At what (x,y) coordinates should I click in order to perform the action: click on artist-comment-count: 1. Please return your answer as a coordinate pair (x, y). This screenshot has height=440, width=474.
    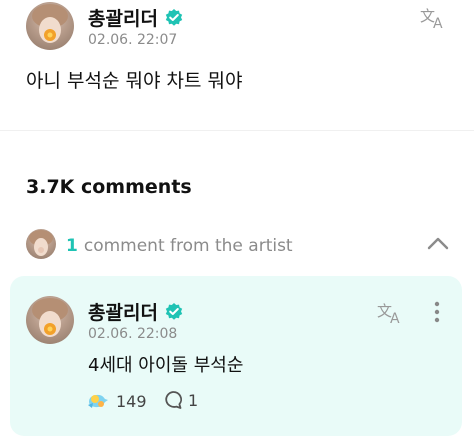
    Looking at the image, I should click on (72, 246).